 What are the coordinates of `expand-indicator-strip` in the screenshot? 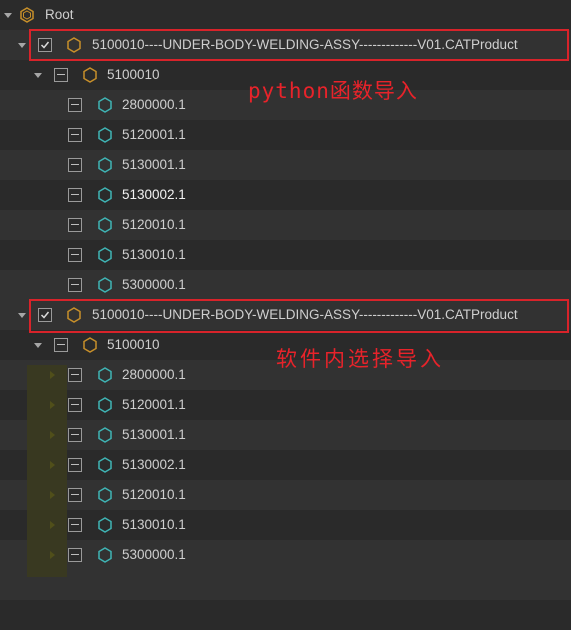 It's located at (47, 471).